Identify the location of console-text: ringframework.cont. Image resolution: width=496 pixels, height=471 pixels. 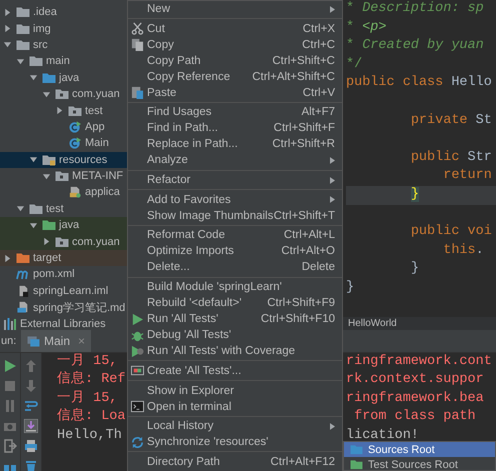
(419, 362).